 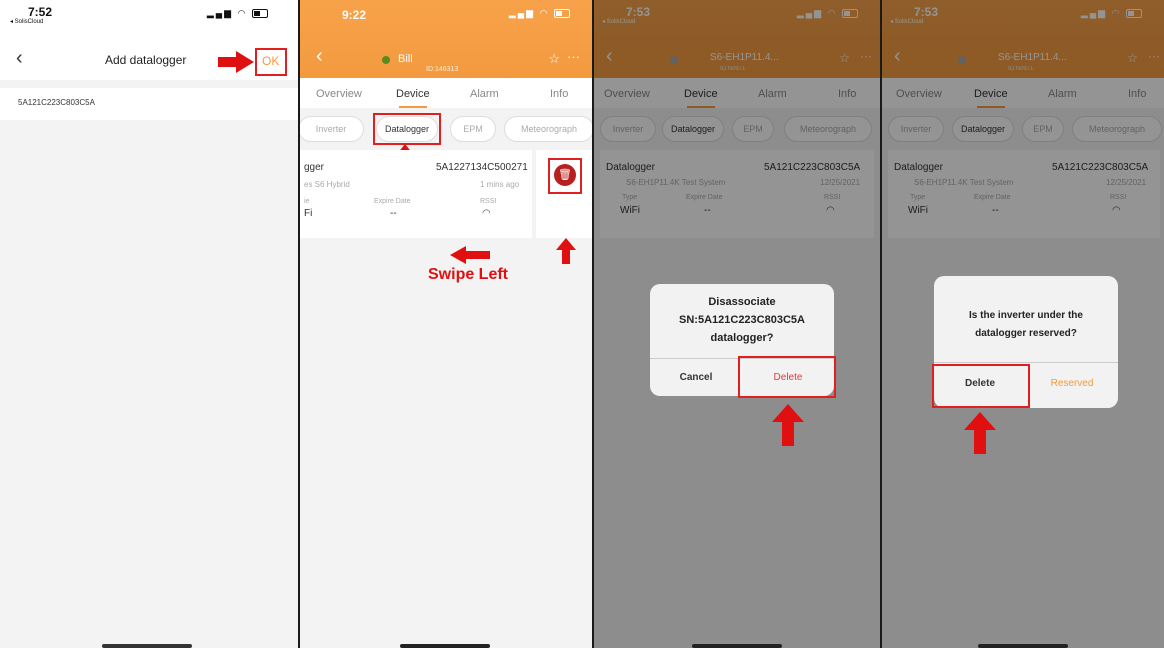 What do you see at coordinates (742, 320) in the screenshot?
I see `dialog-line-2: SN:5A121C223C803C5A` at bounding box center [742, 320].